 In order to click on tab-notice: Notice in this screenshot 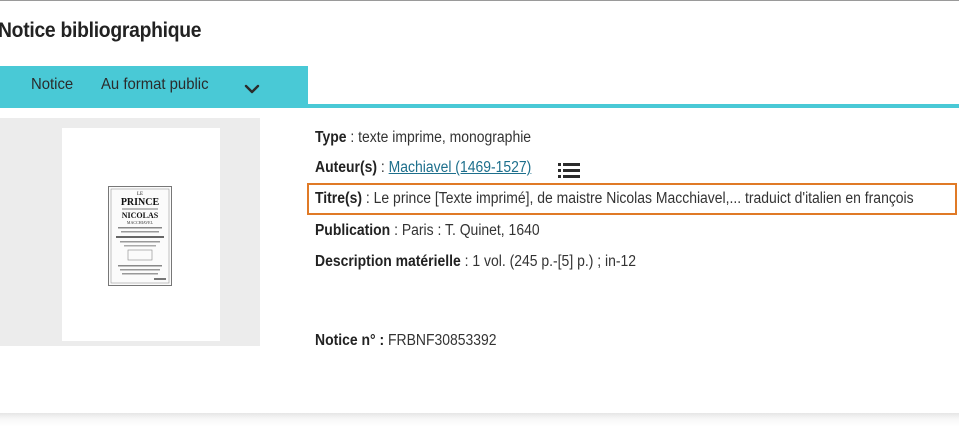, I will do `click(52, 85)`.